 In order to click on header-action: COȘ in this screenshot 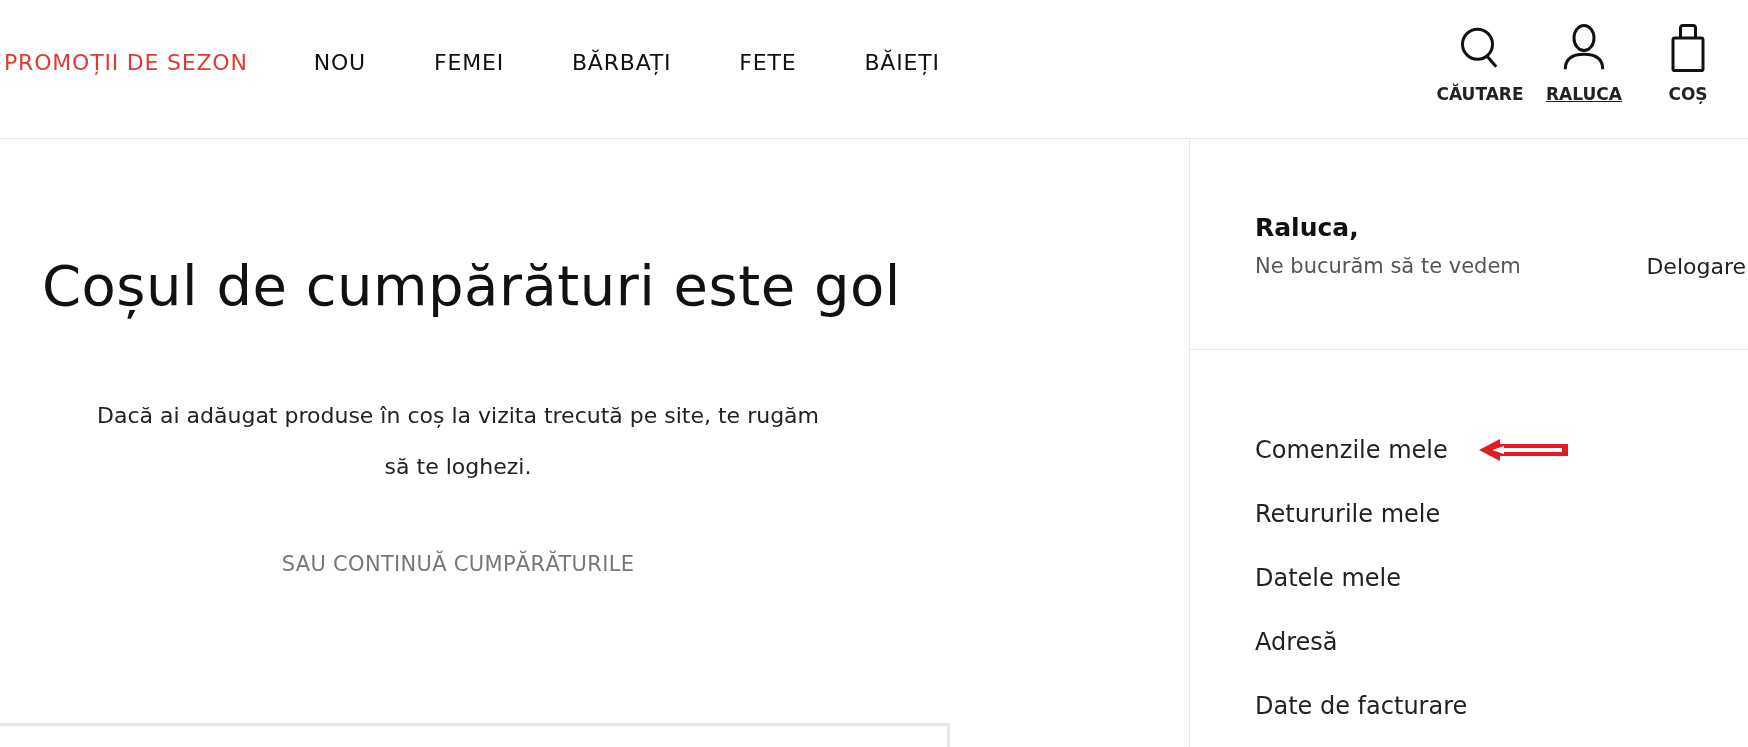, I will do `click(1688, 80)`.